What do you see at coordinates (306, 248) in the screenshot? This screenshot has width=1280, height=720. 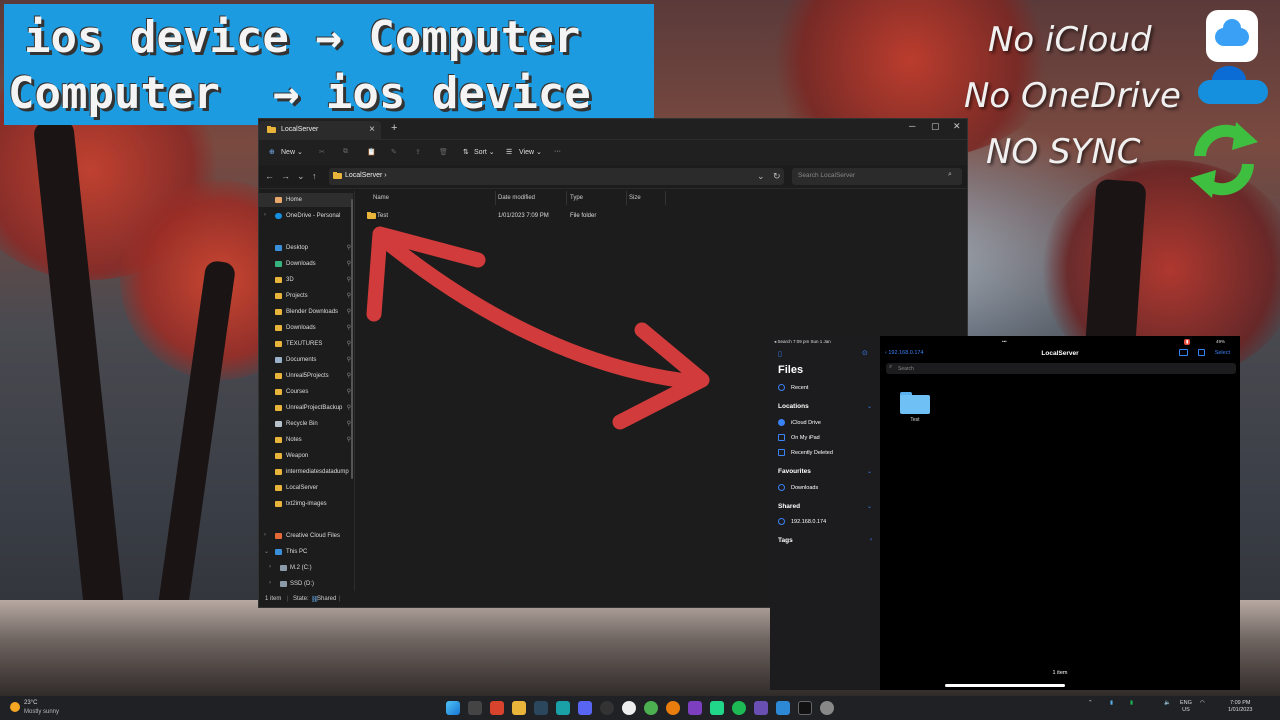 I see `nav-item-desktop: Desktop ⚲` at bounding box center [306, 248].